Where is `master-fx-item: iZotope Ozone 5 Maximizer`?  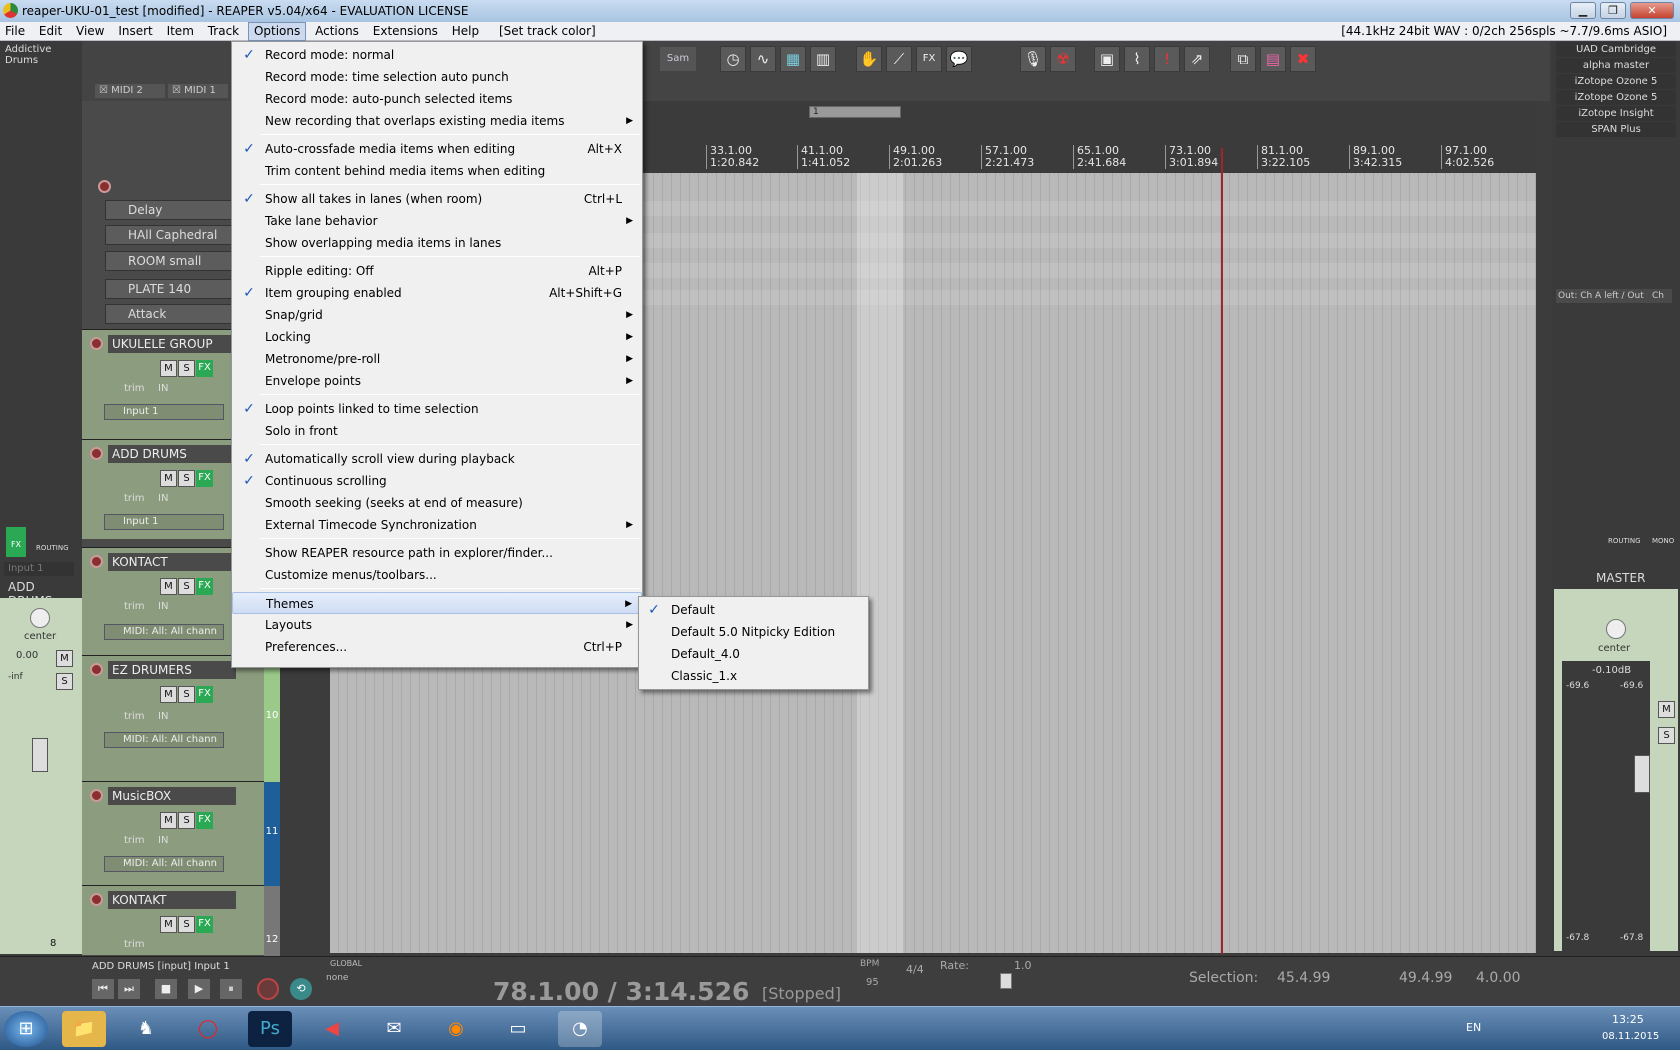
master-fx-item: iZotope Ozone 5 Maximizer is located at coordinates (1616, 104).